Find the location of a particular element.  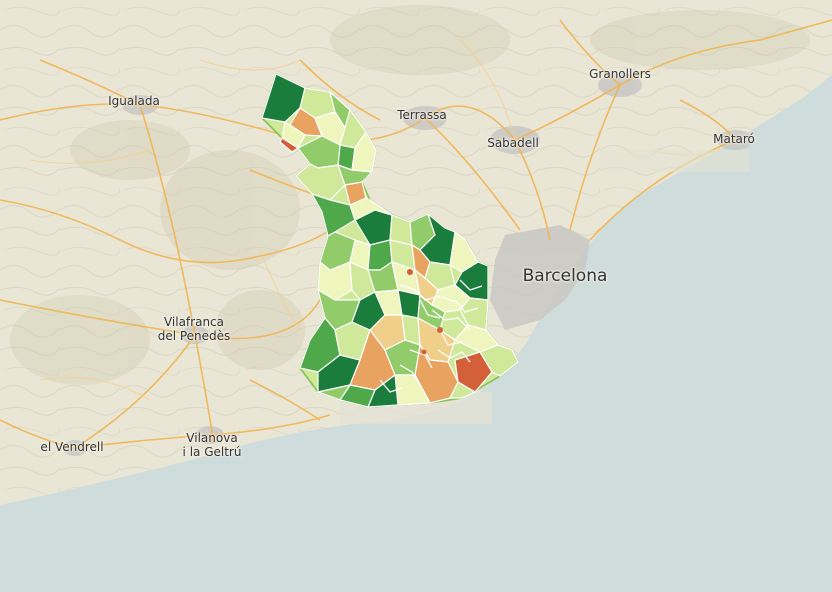

place-label-mataro: Mataró is located at coordinates (734, 139).